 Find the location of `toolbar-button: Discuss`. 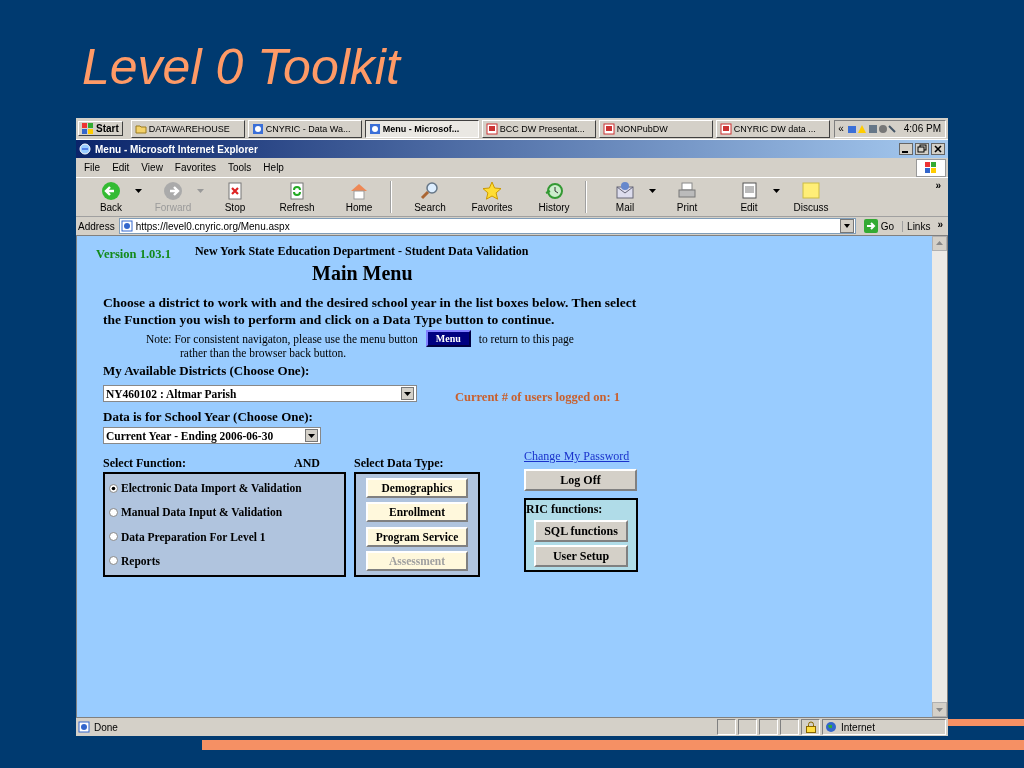

toolbar-button: Discuss is located at coordinates (811, 197).